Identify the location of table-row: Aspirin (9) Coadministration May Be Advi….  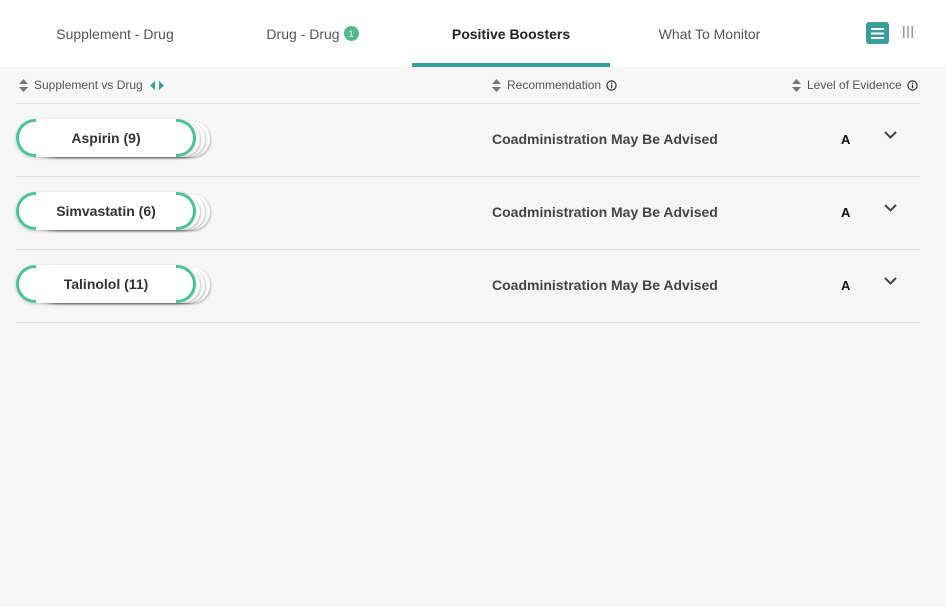
(468, 140).